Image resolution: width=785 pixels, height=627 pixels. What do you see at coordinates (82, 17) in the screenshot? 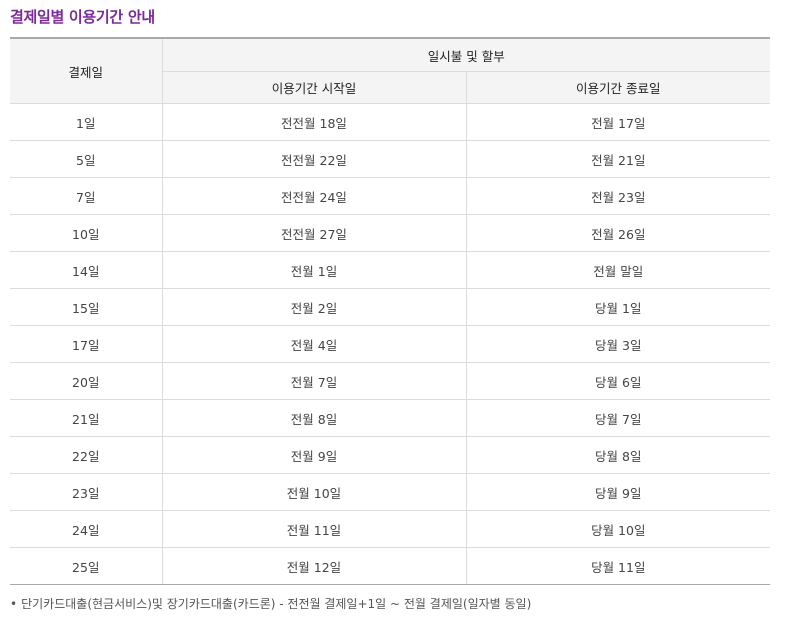
I see `page-title: 결제일별 이용기간 안내` at bounding box center [82, 17].